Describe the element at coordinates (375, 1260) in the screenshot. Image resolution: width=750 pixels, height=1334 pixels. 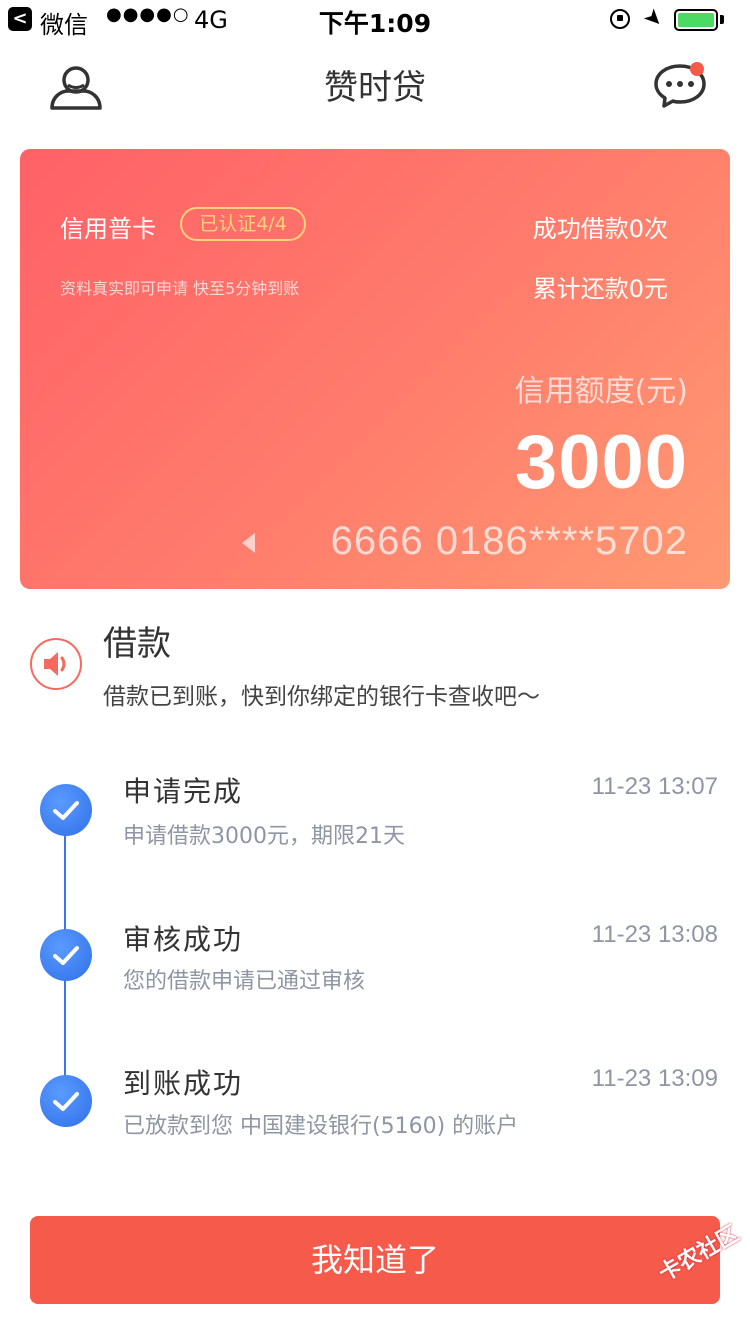
I see `confirm-button: 我知道了` at that location.